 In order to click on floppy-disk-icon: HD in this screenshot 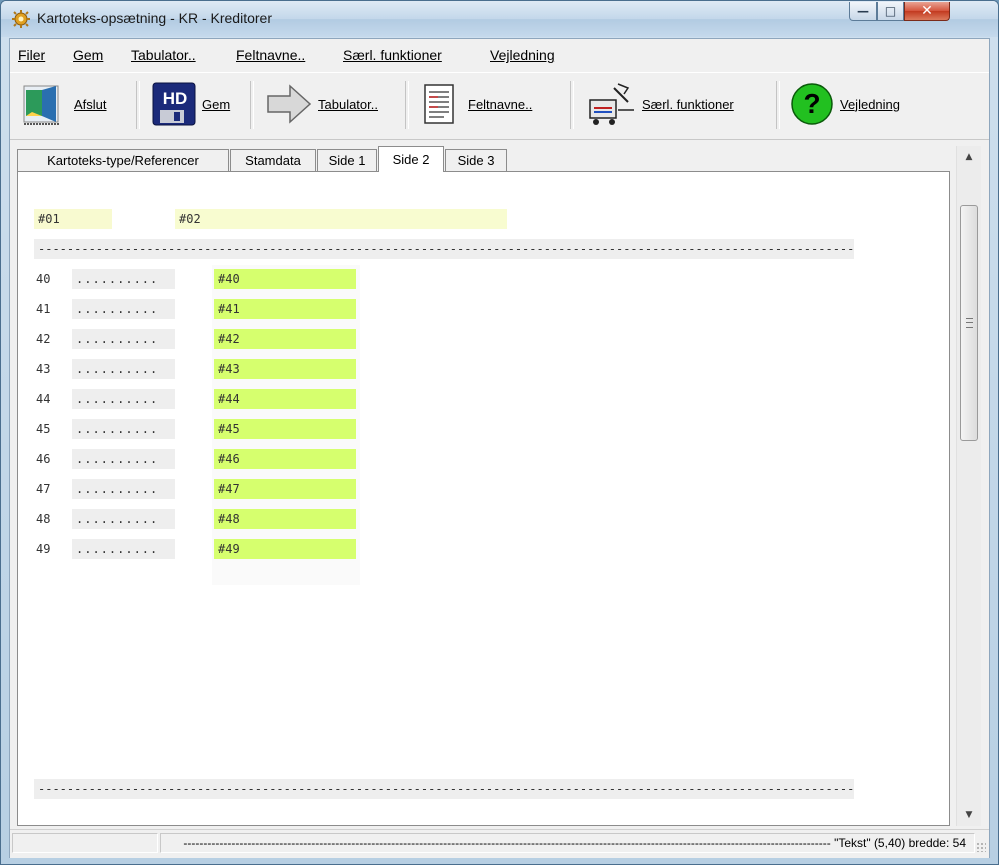, I will do `click(174, 104)`.